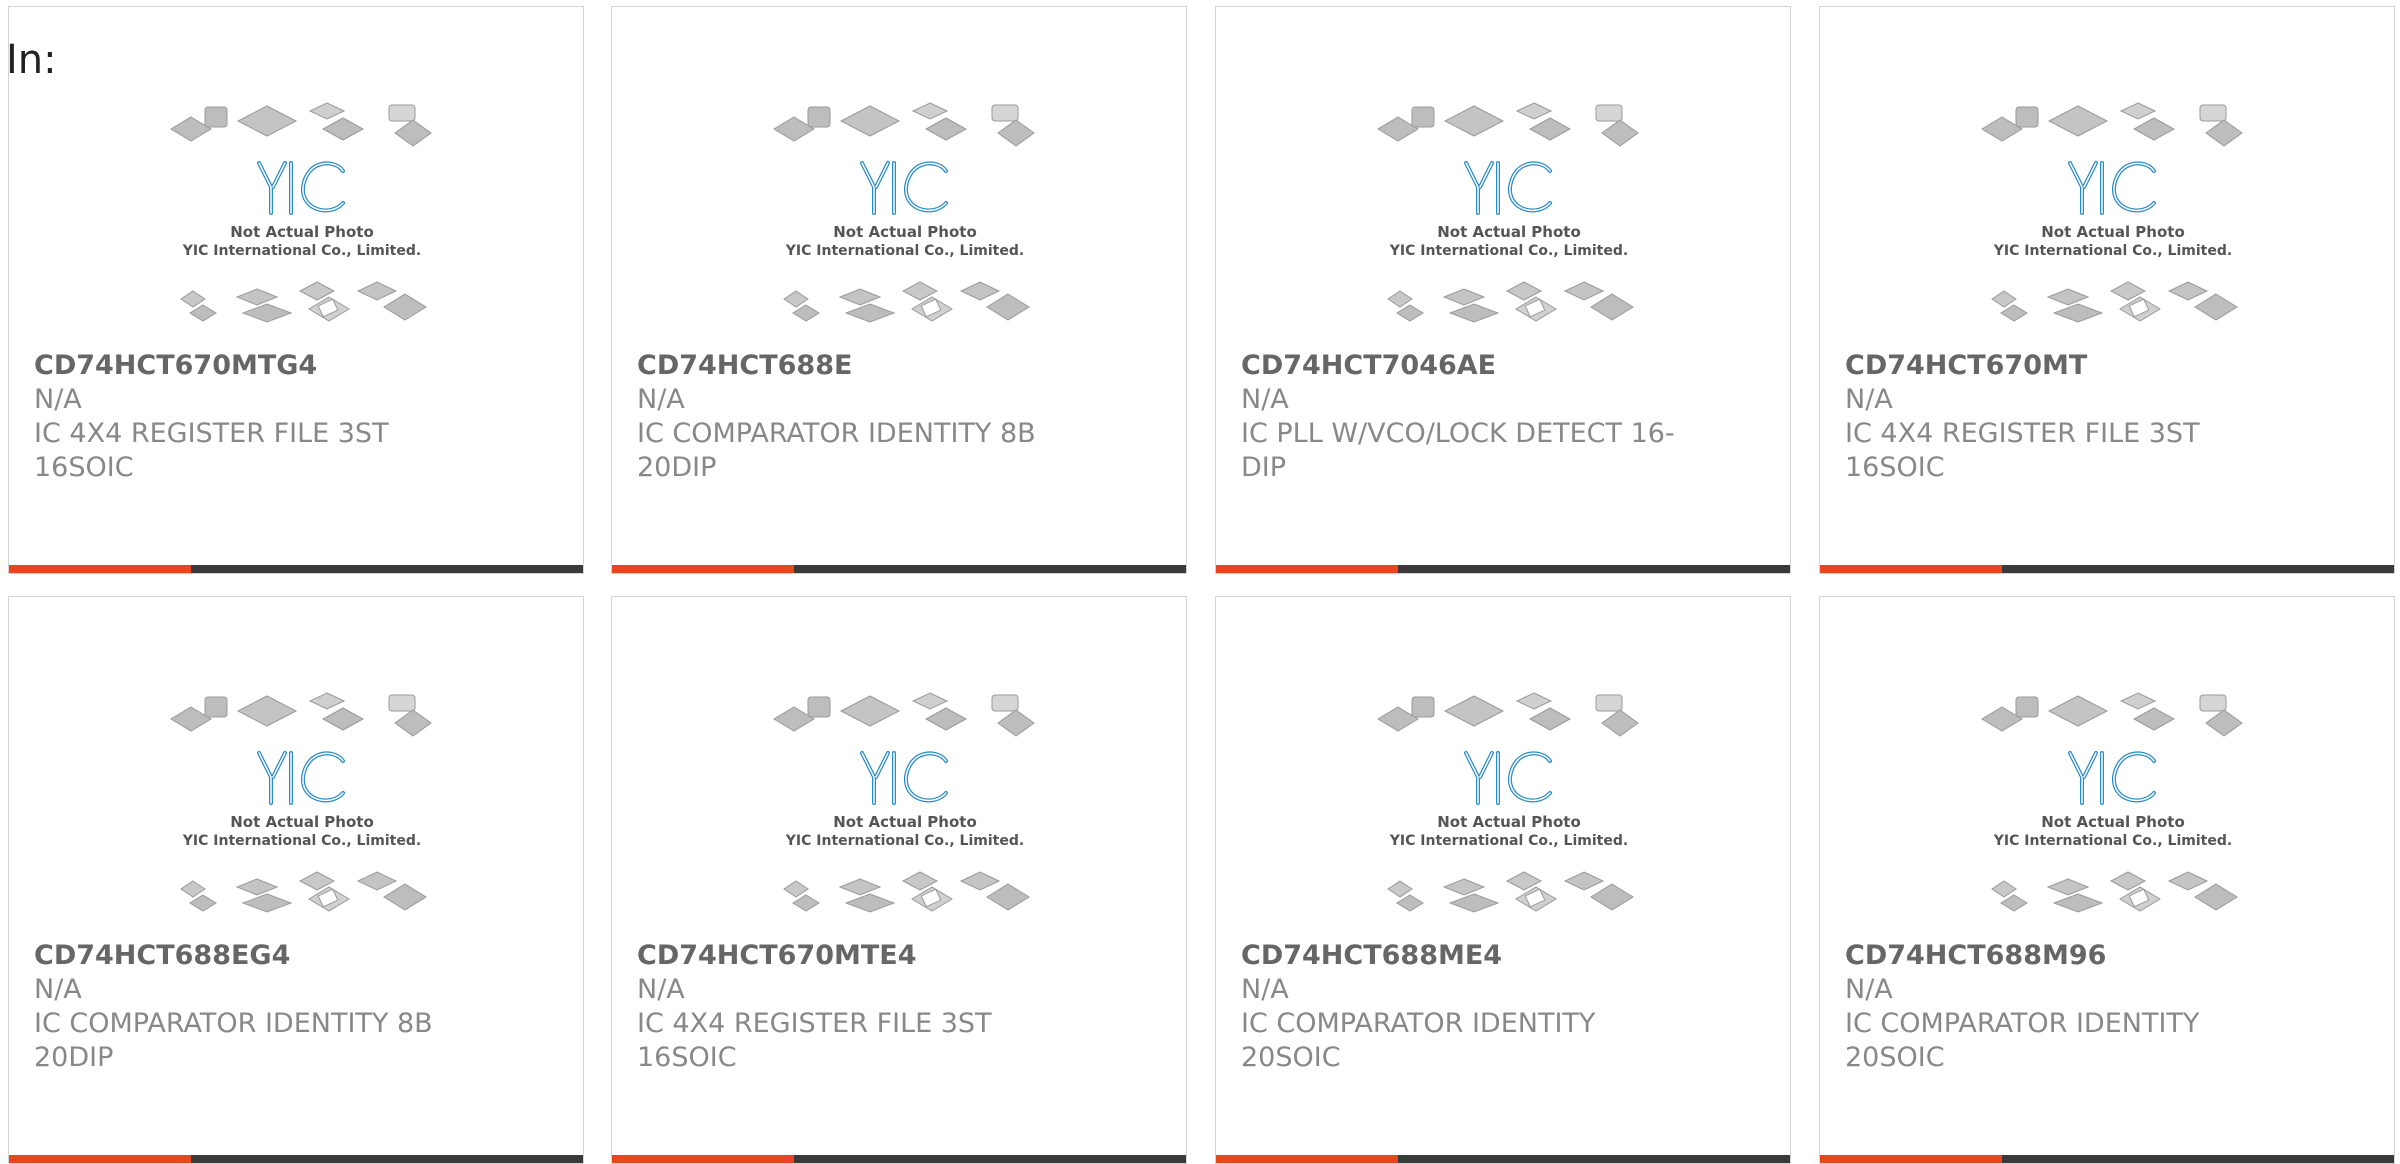 This screenshot has height=1164, width=2400. I want to click on part-number: CD74HCT670MTG4, so click(269, 366).